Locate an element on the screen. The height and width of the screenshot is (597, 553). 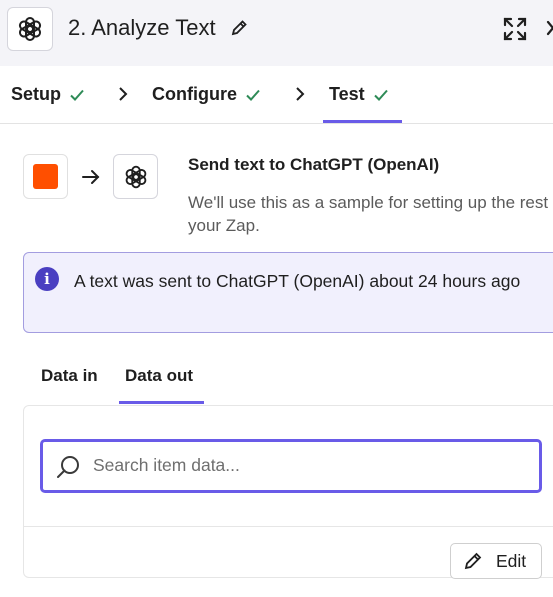
expand-icon is located at coordinates (515, 29).